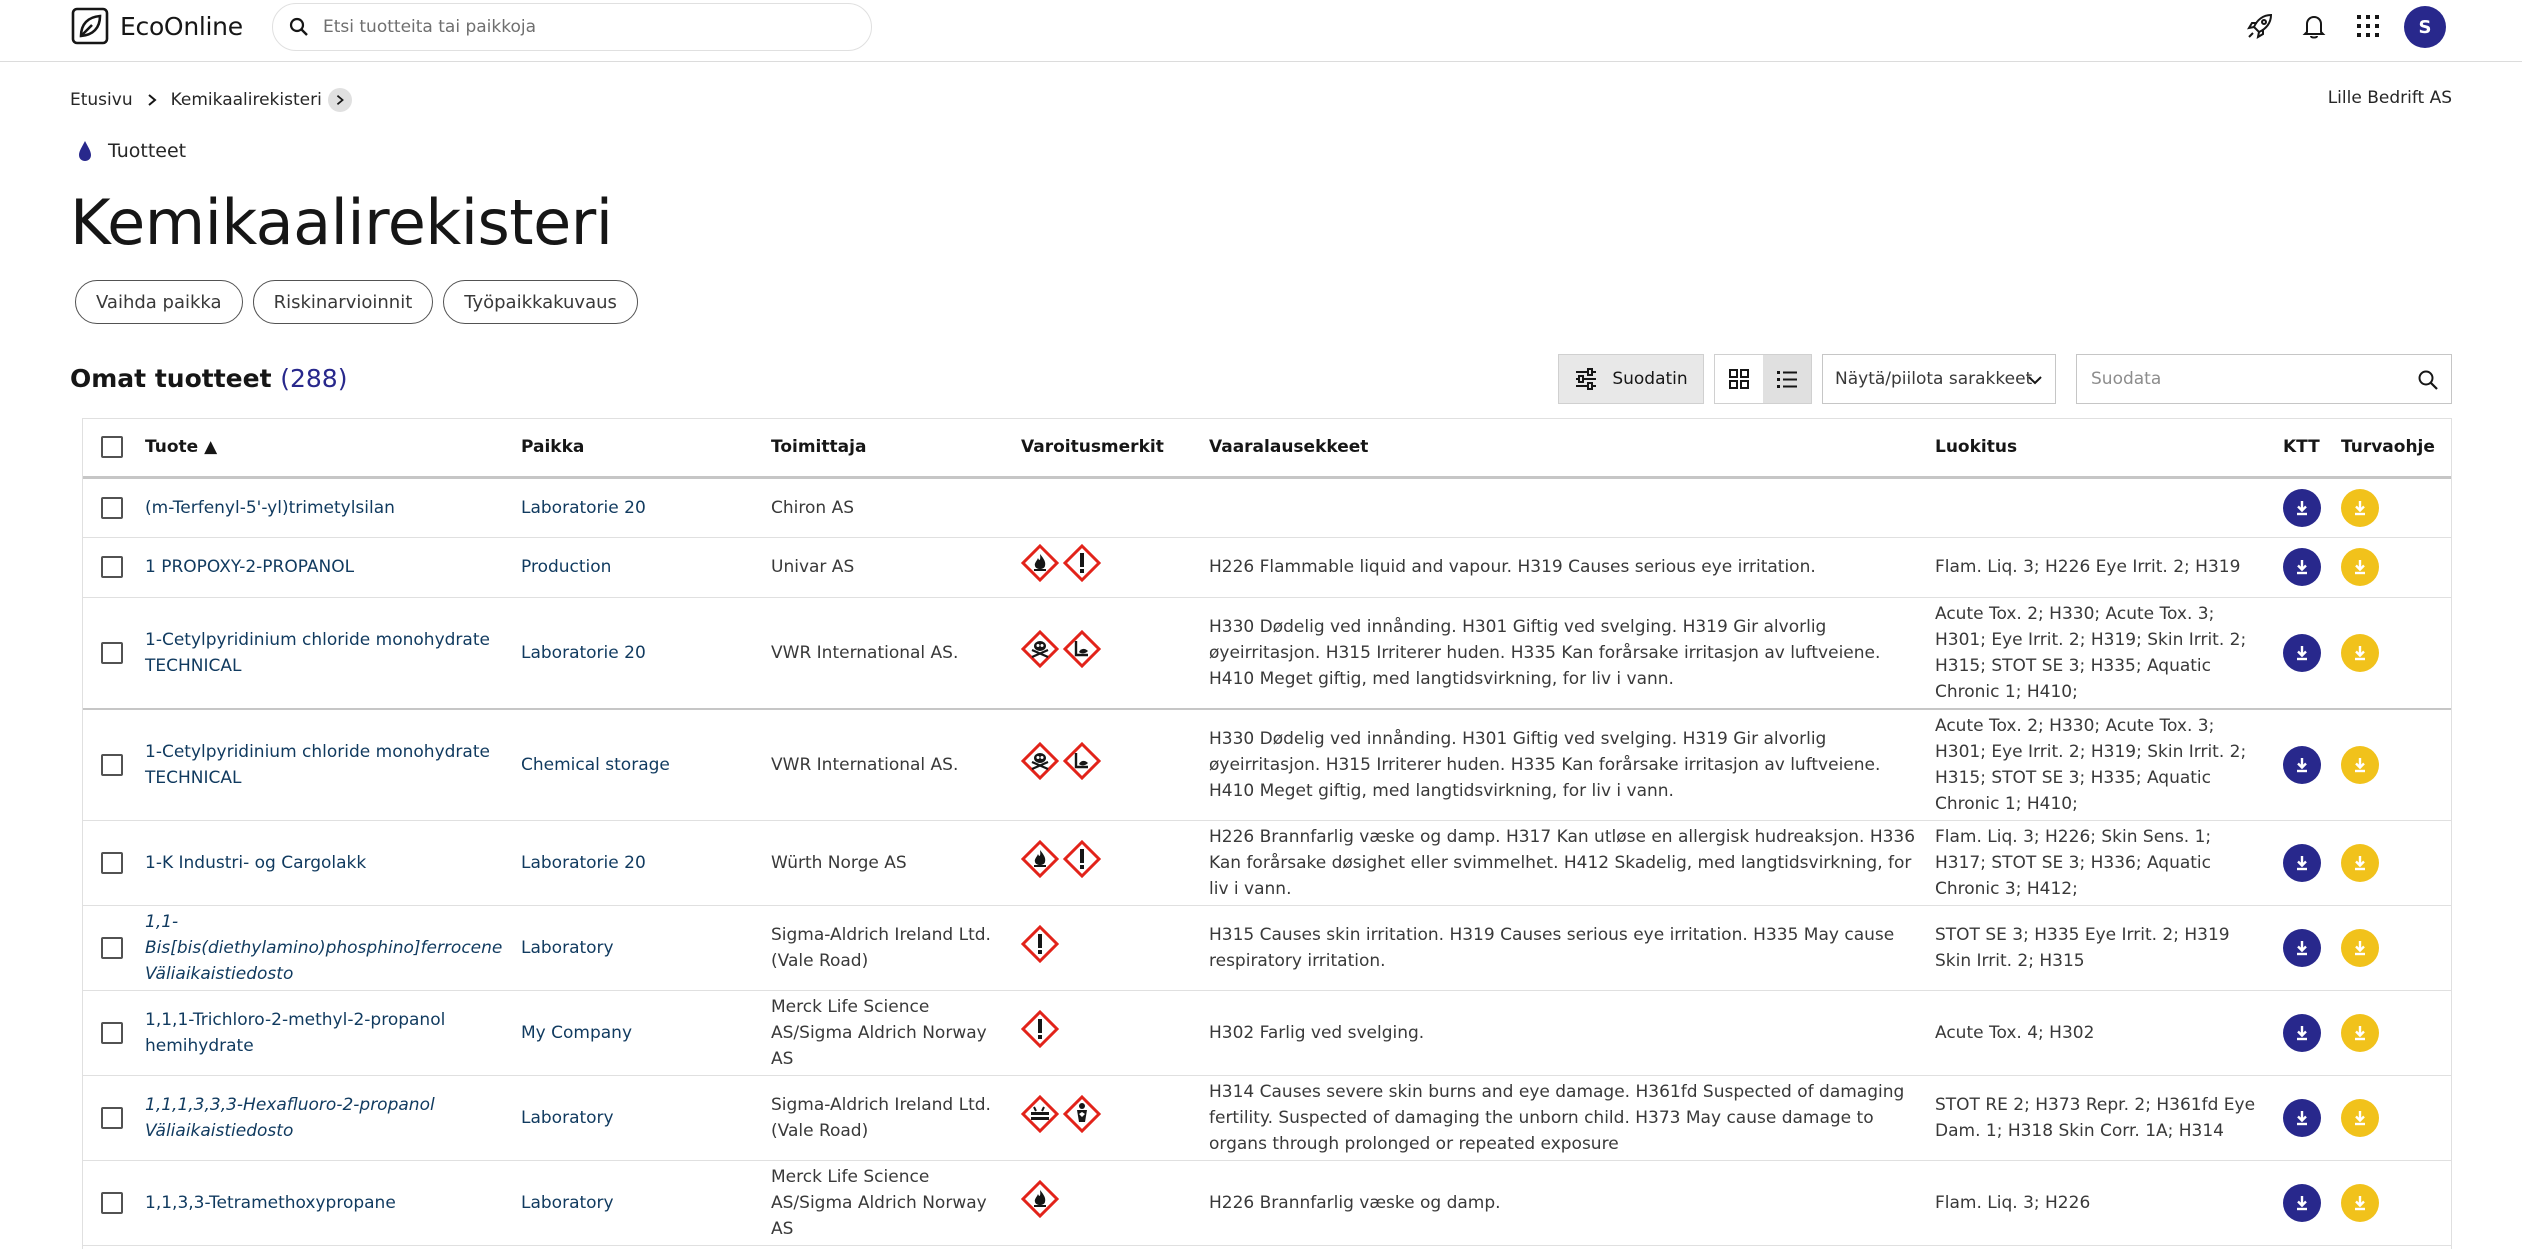 Image resolution: width=2522 pixels, height=1249 pixels. Describe the element at coordinates (255, 863) in the screenshot. I see `product-name: 1-K Industri- og Cargolakk` at that location.